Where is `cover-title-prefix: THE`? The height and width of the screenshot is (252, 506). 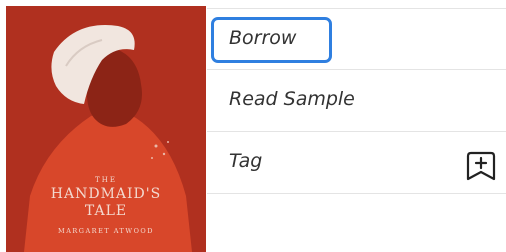 cover-title-prefix: THE is located at coordinates (106, 180).